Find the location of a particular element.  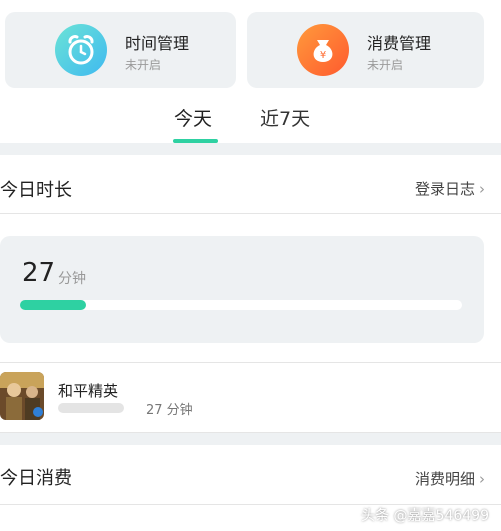

today-spending-title: 今日消费 is located at coordinates (36, 478).